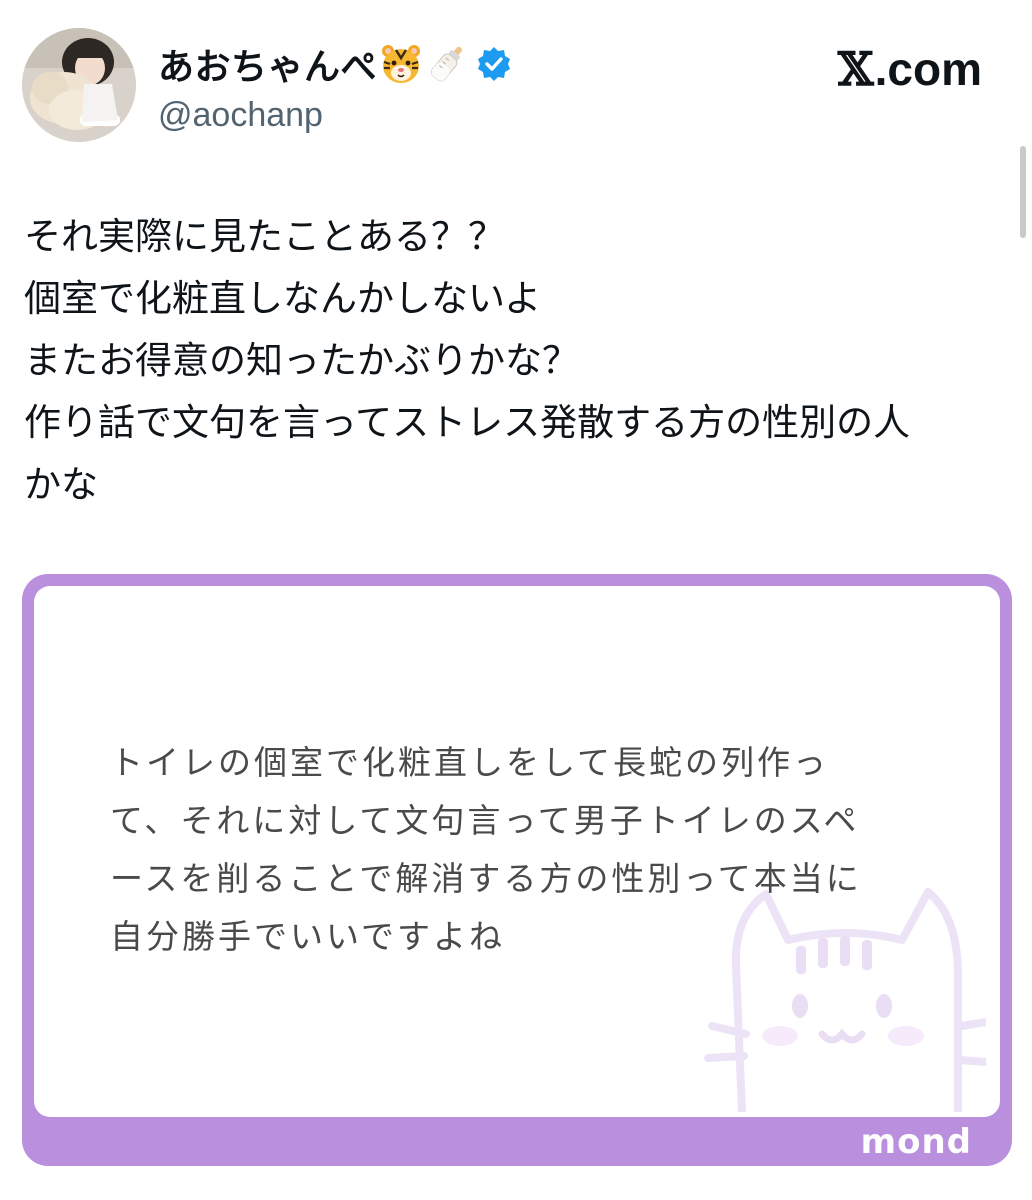 Image resolution: width=1032 pixels, height=1200 pixels. I want to click on tweet-line: かな, so click(61, 484).